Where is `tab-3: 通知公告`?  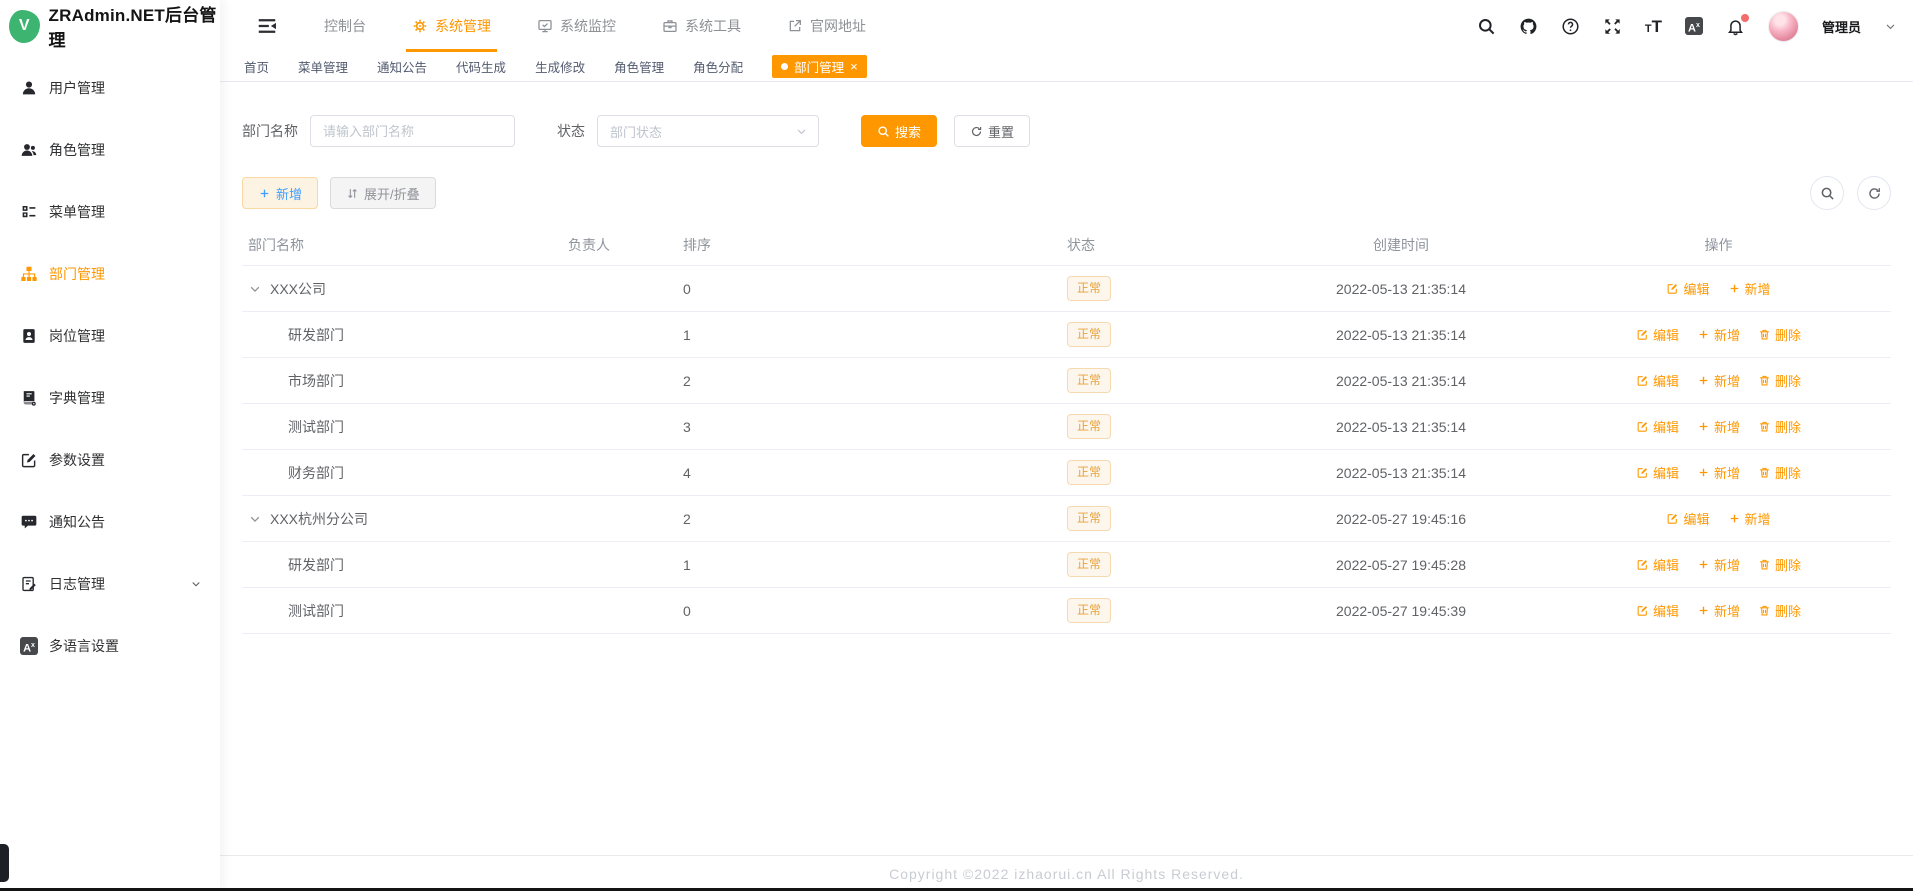 tab-3: 通知公告 is located at coordinates (402, 66).